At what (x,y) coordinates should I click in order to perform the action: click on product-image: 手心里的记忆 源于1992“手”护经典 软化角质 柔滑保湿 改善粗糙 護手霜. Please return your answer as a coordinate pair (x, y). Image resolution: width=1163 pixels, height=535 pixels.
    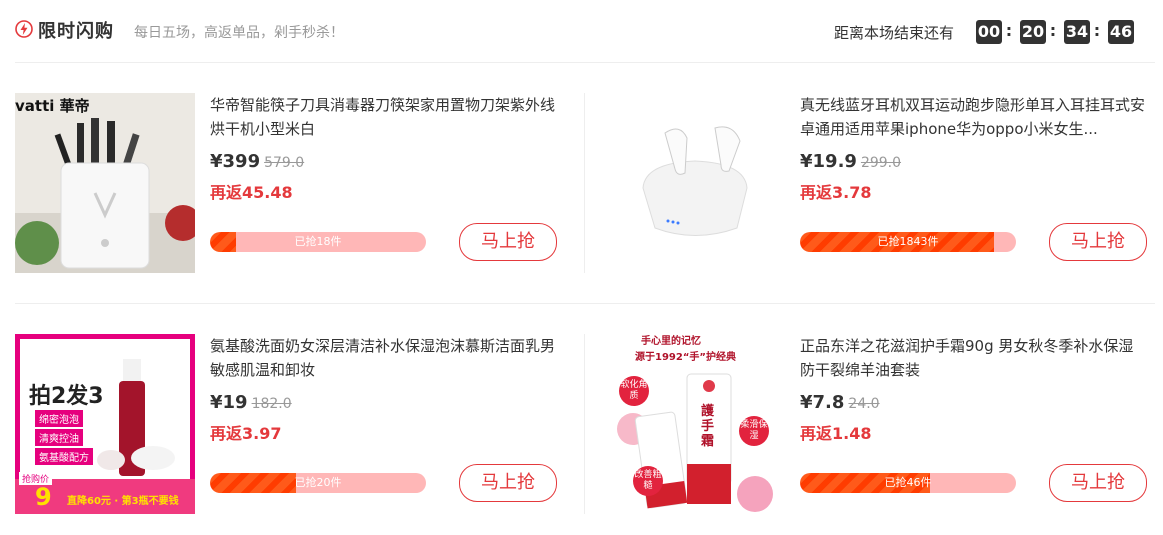
    Looking at the image, I should click on (695, 424).